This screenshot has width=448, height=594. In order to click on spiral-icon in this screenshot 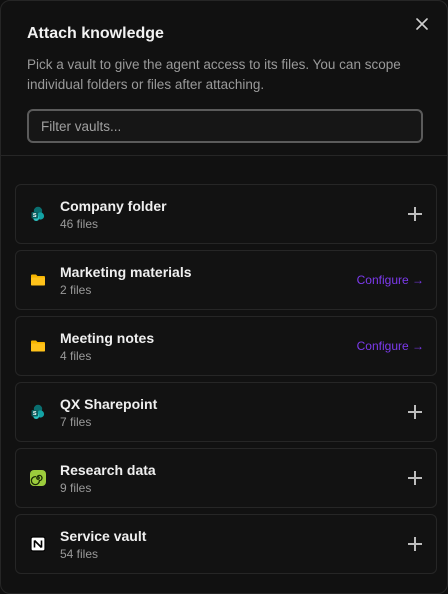, I will do `click(38, 478)`.